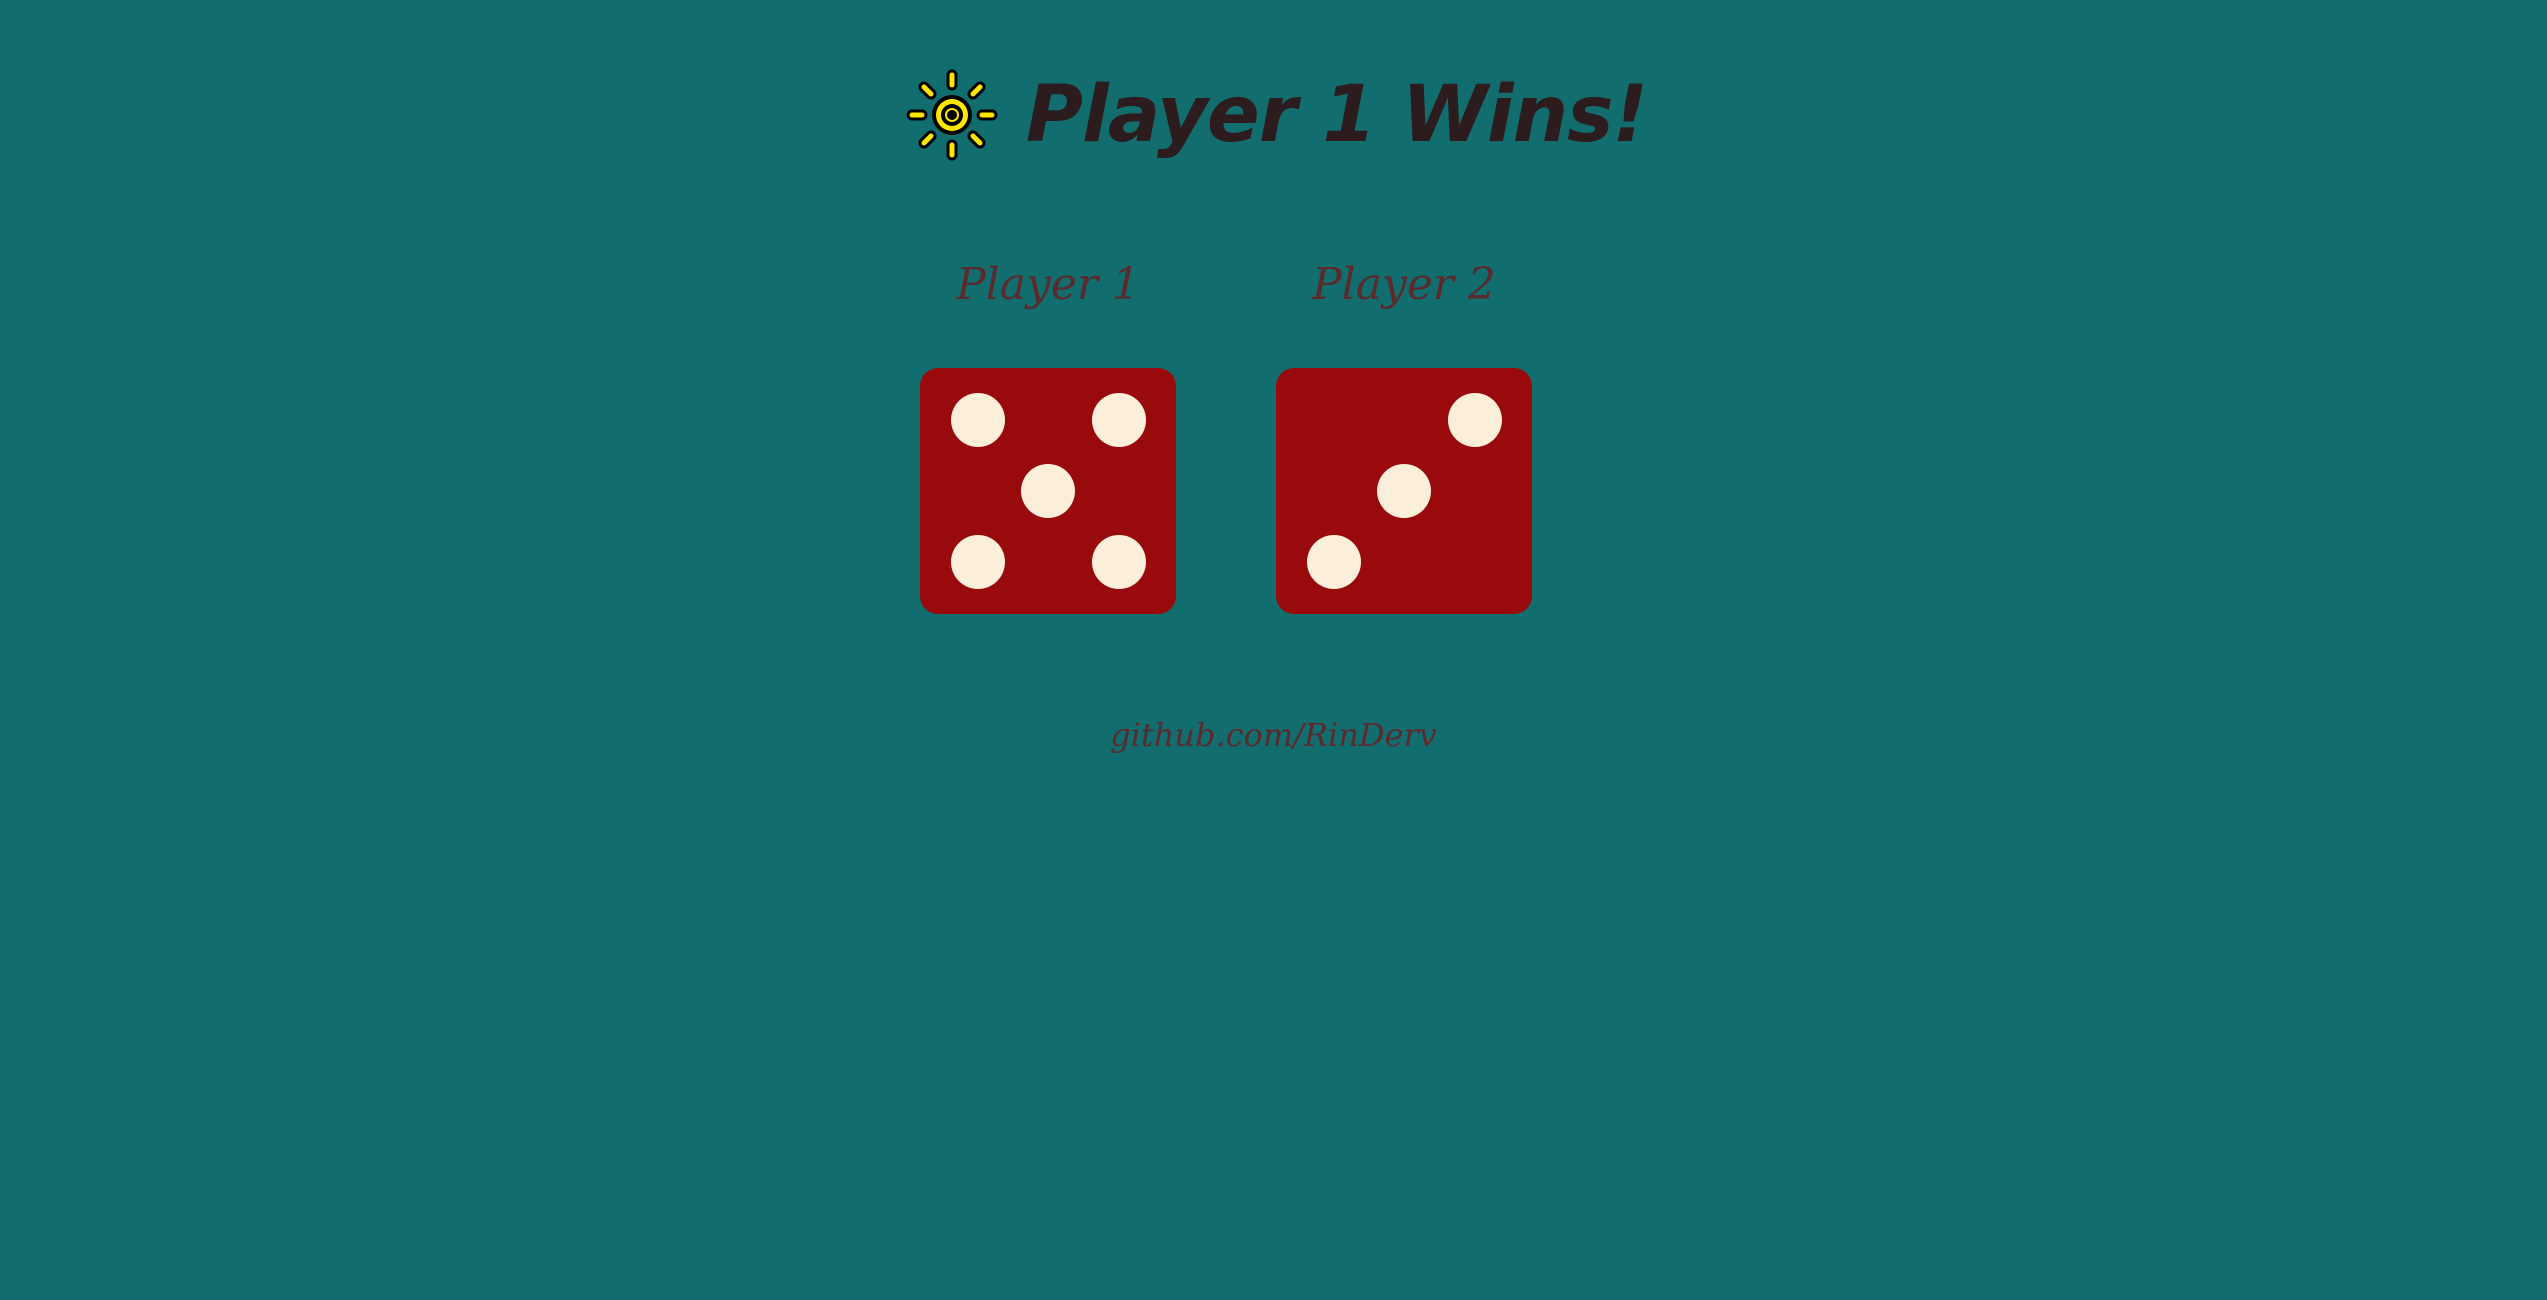 This screenshot has height=1300, width=2547. I want to click on title-row: Player 1 Wins!, so click(1277, 115).